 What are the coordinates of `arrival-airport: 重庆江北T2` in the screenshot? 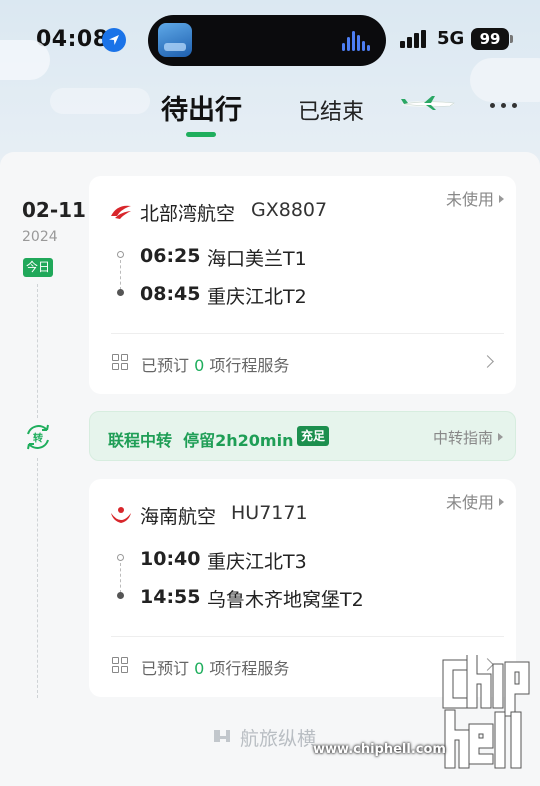 It's located at (257, 297).